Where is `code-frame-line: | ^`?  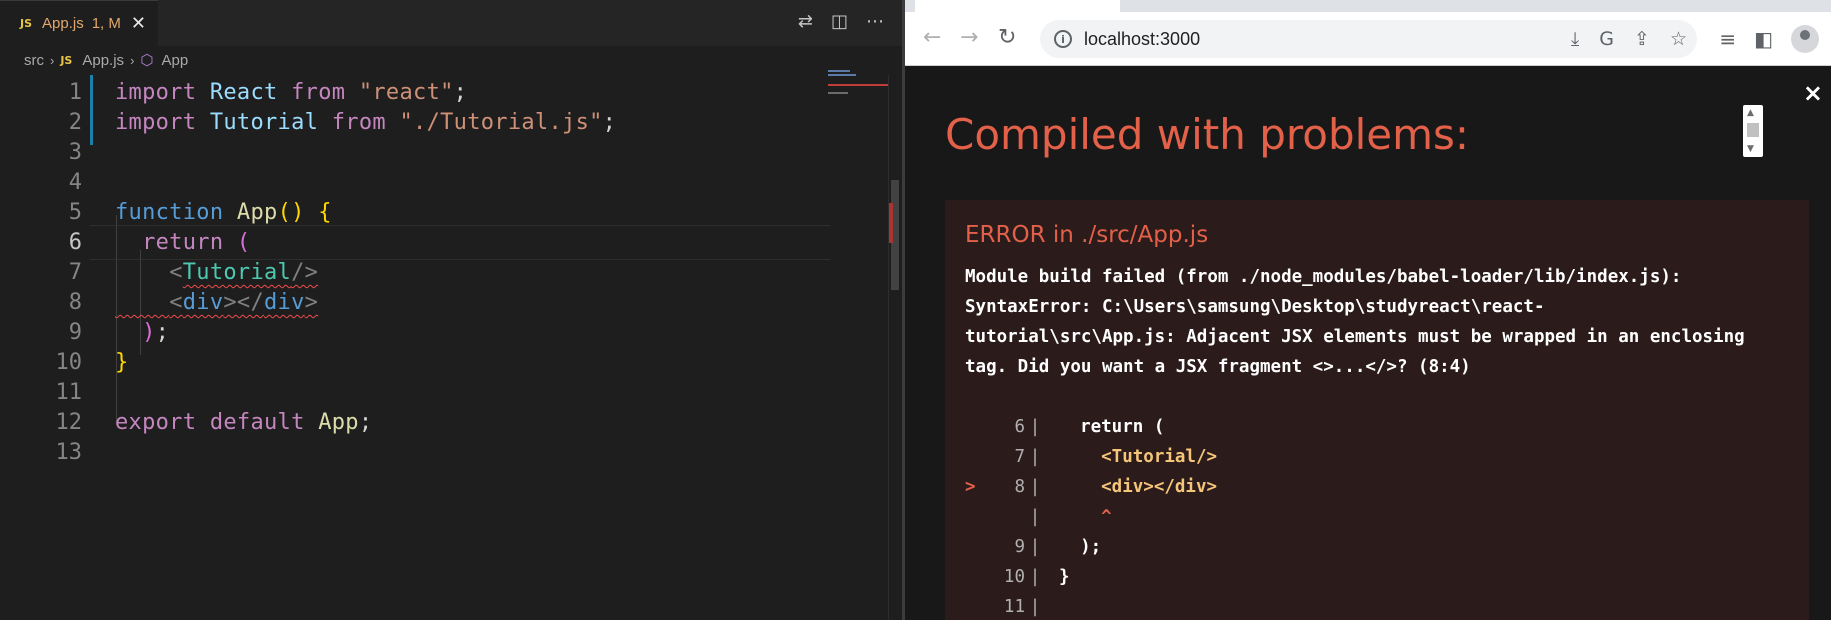
code-frame-line: | ^ is located at coordinates (1377, 517).